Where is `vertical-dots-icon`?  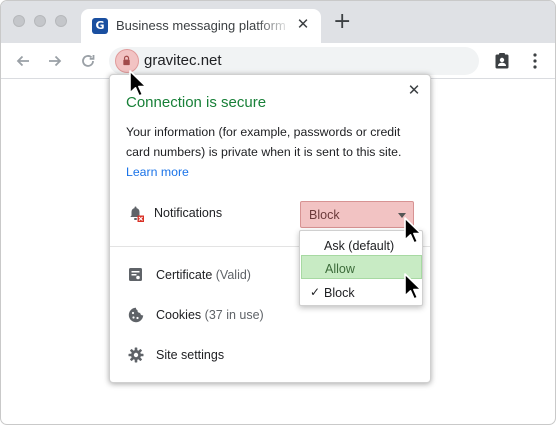 vertical-dots-icon is located at coordinates (535, 61).